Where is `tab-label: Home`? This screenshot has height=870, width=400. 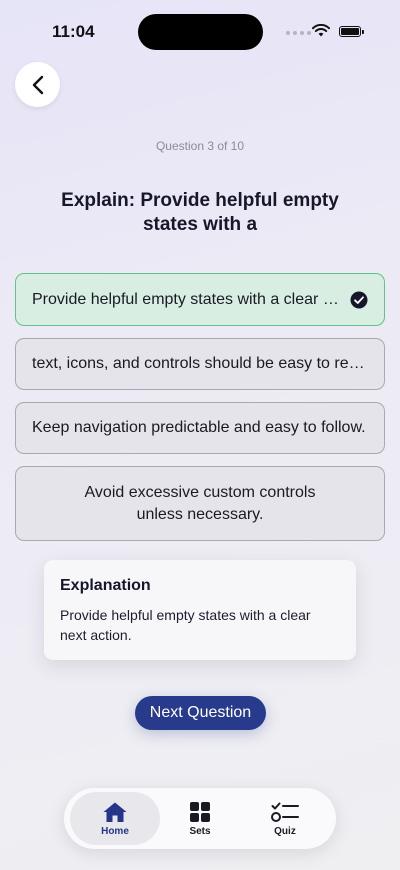
tab-label: Home is located at coordinates (115, 831).